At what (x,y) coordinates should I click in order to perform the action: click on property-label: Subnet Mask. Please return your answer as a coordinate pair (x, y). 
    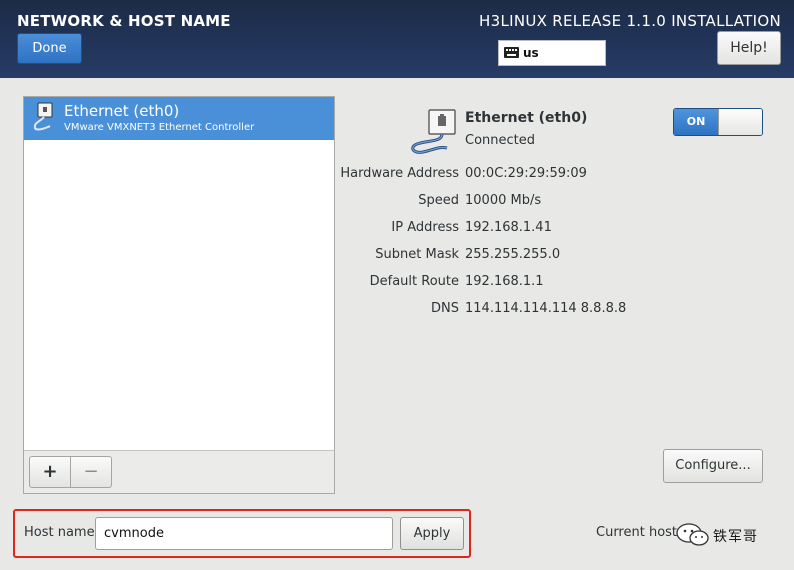
    Looking at the image, I should click on (417, 254).